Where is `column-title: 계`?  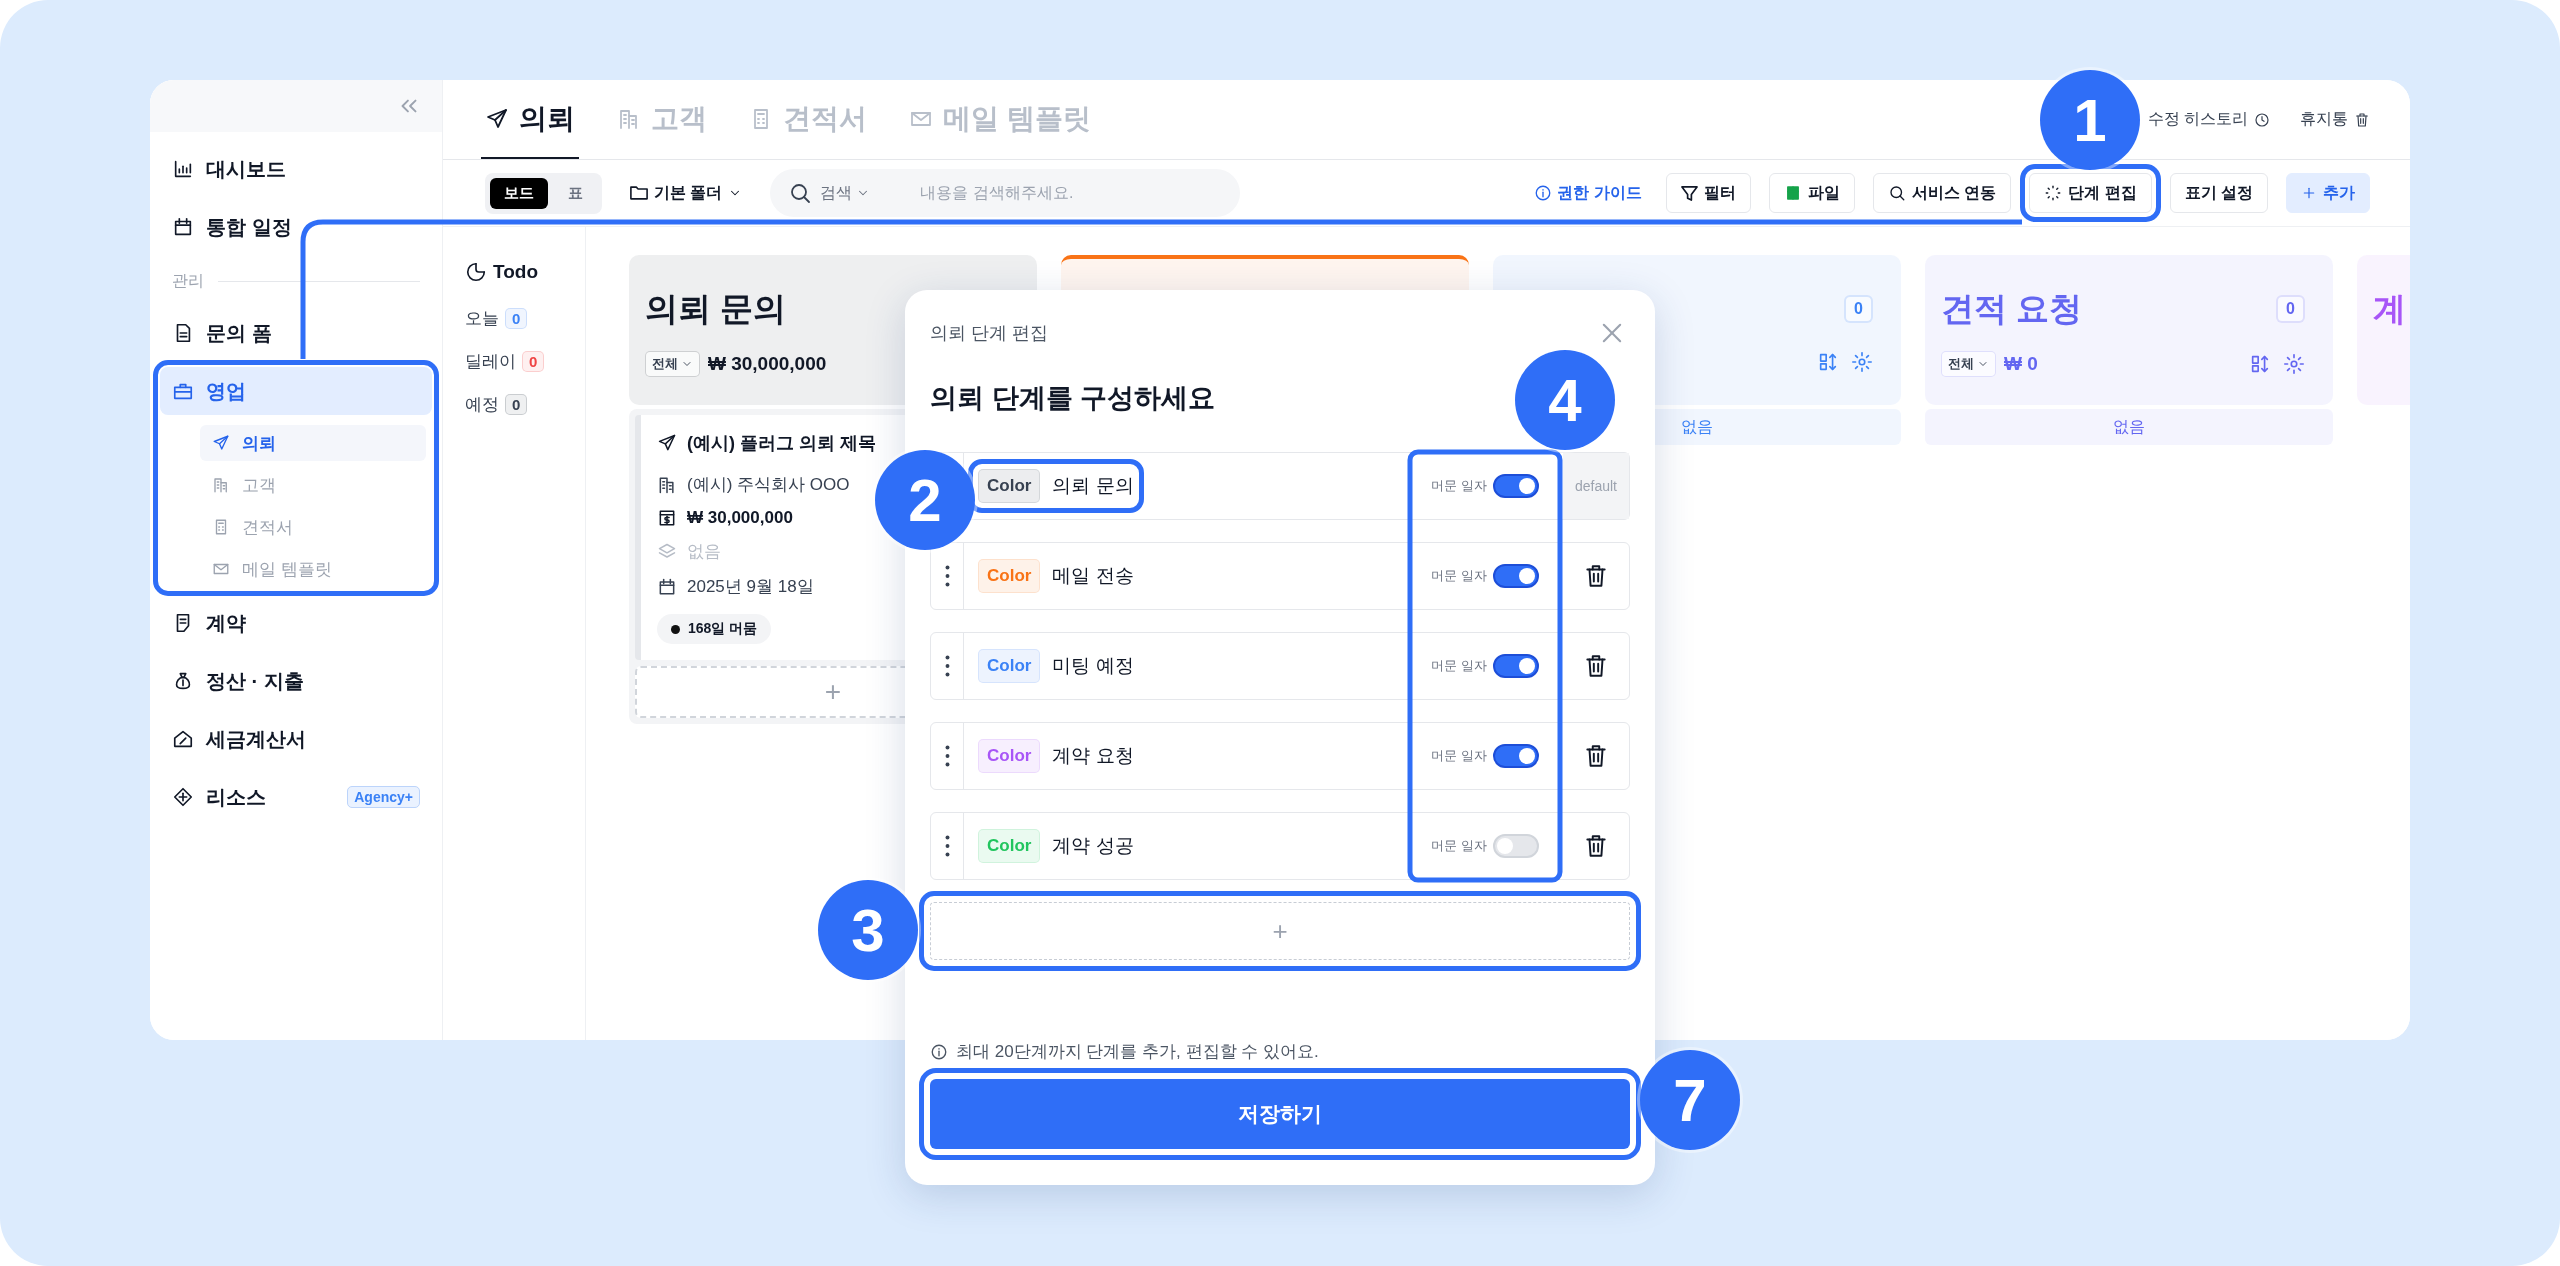 column-title: 계 is located at coordinates (2389, 308).